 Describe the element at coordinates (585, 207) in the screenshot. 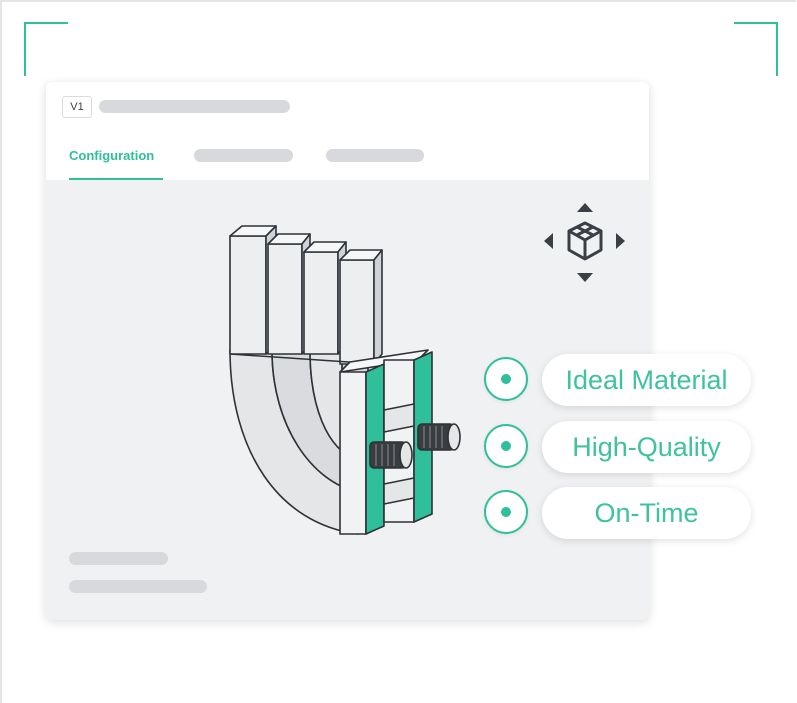

I see `arrow-up-icon` at that location.